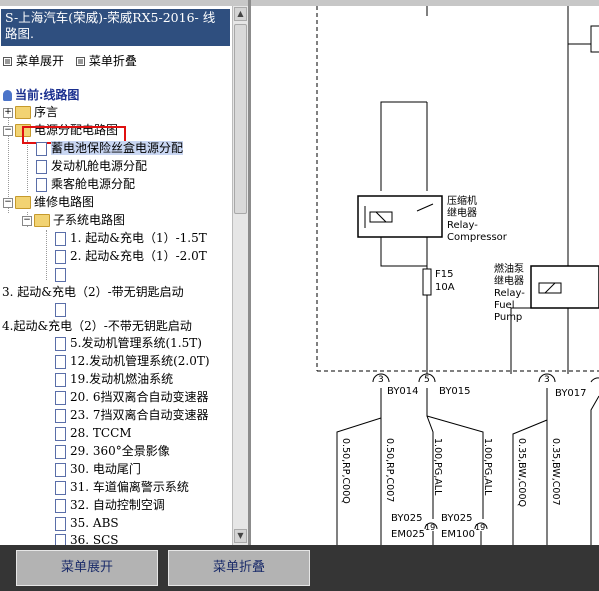  What do you see at coordinates (425, 207) in the screenshot?
I see `relay-switch` at bounding box center [425, 207].